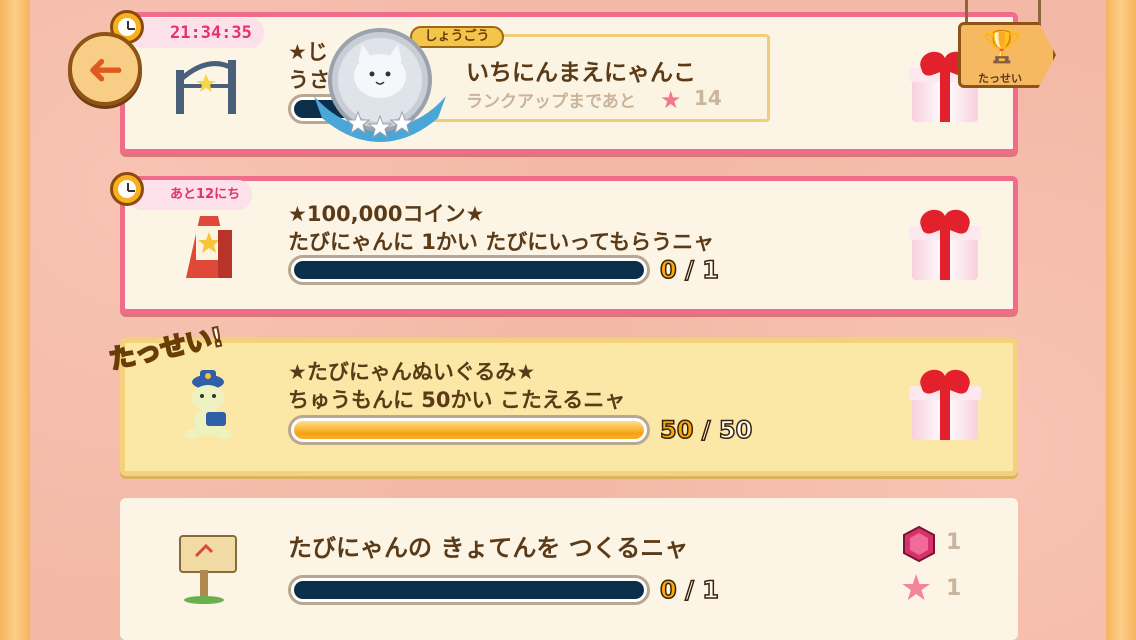 This screenshot has width=1136, height=640. Describe the element at coordinates (689, 590) in the screenshot. I see `mission-4-count: 0 / 1` at that location.